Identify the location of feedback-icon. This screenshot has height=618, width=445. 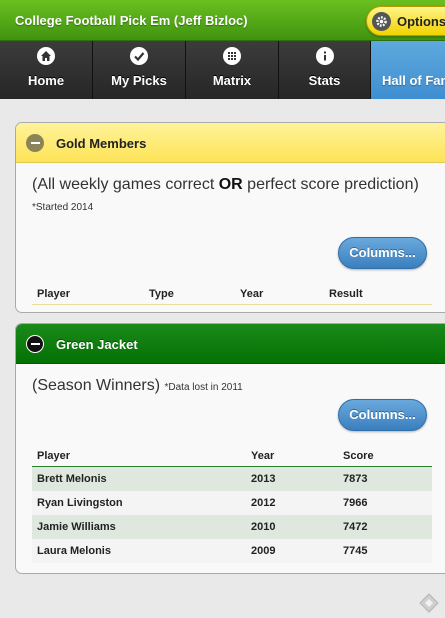
(429, 603).